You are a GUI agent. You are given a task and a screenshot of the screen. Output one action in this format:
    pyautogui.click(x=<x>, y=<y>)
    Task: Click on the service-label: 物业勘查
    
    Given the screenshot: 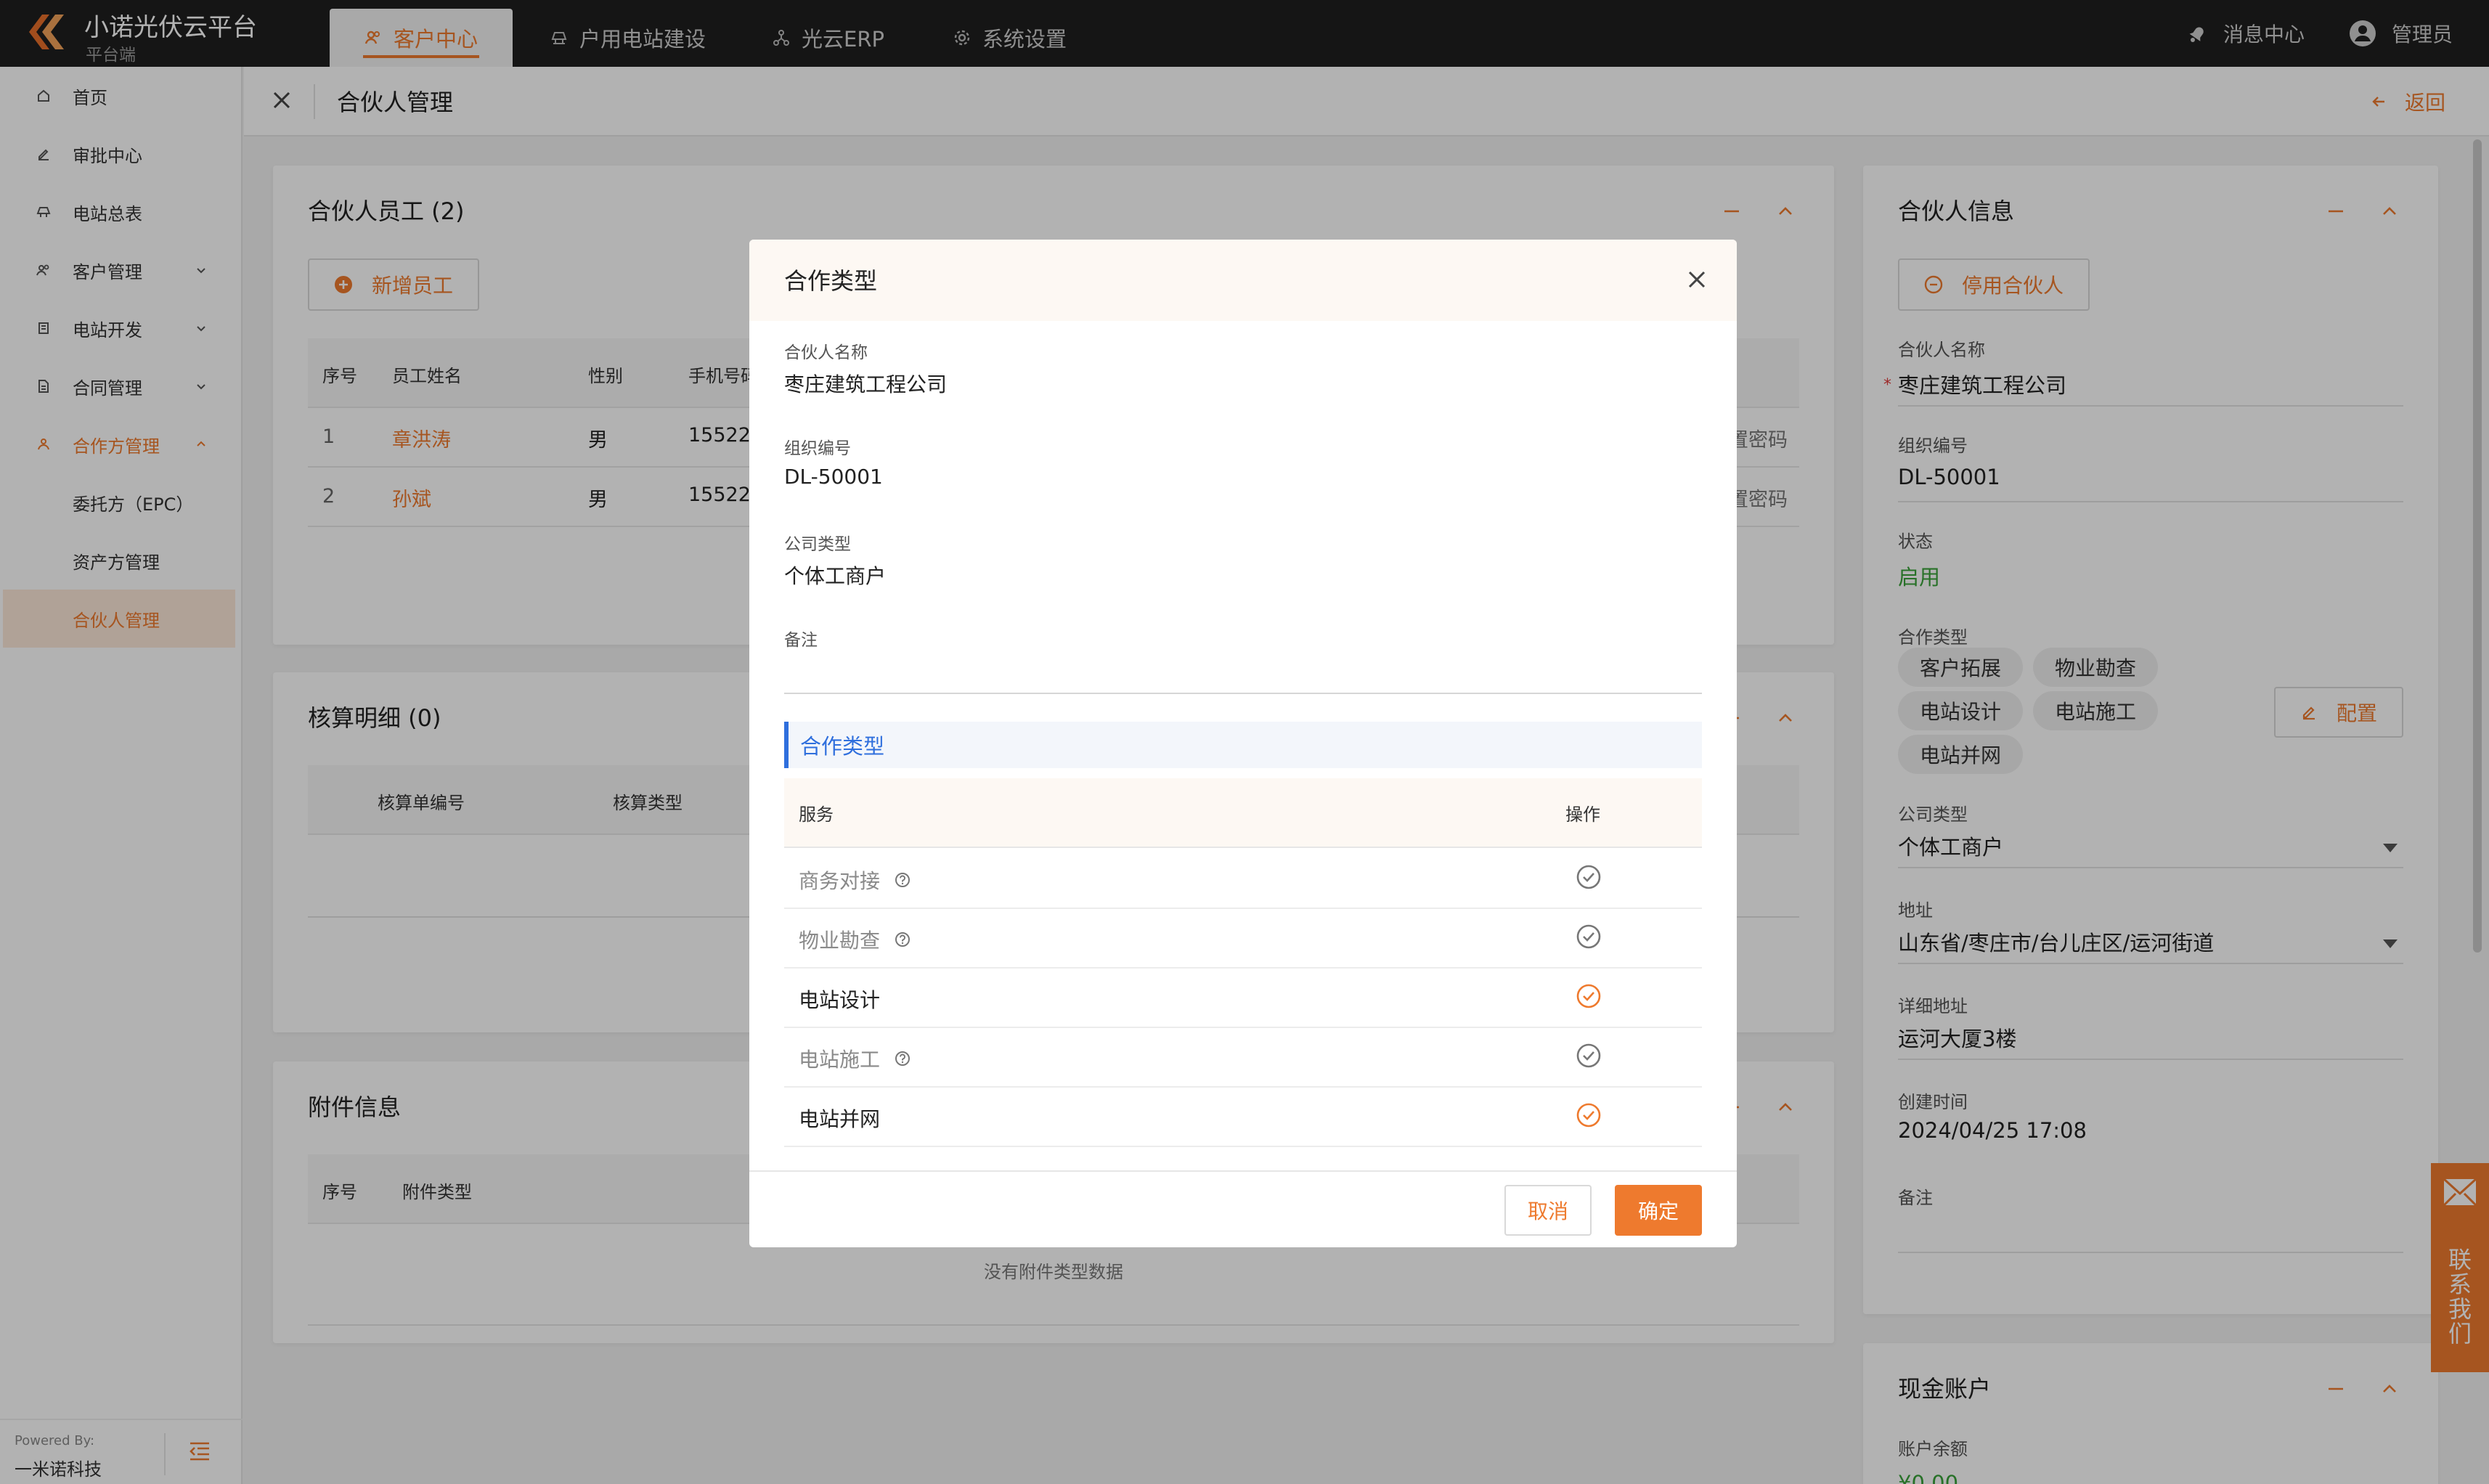 What is the action you would take?
    pyautogui.click(x=840, y=941)
    